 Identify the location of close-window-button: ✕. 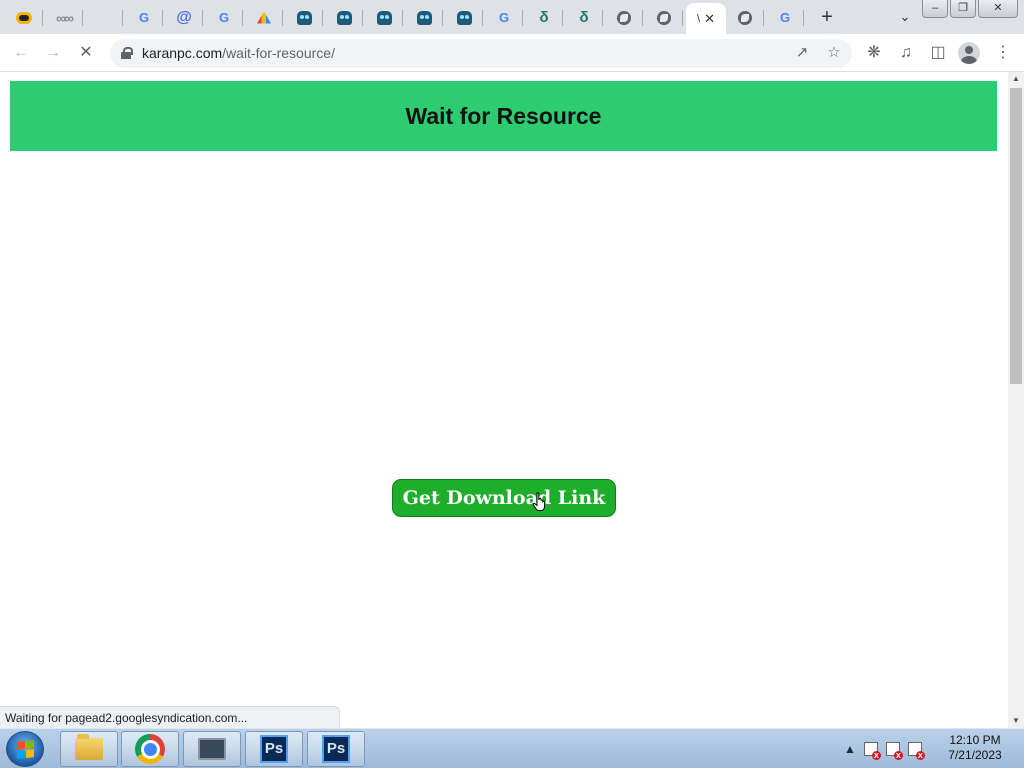
(998, 9).